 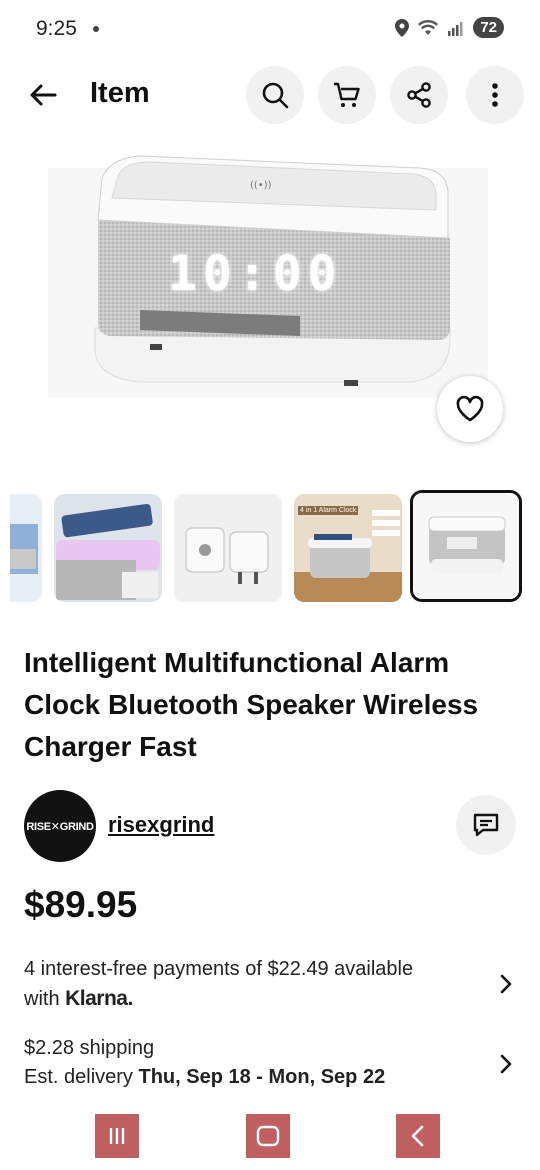 I want to click on home-button, so click(x=268, y=1136).